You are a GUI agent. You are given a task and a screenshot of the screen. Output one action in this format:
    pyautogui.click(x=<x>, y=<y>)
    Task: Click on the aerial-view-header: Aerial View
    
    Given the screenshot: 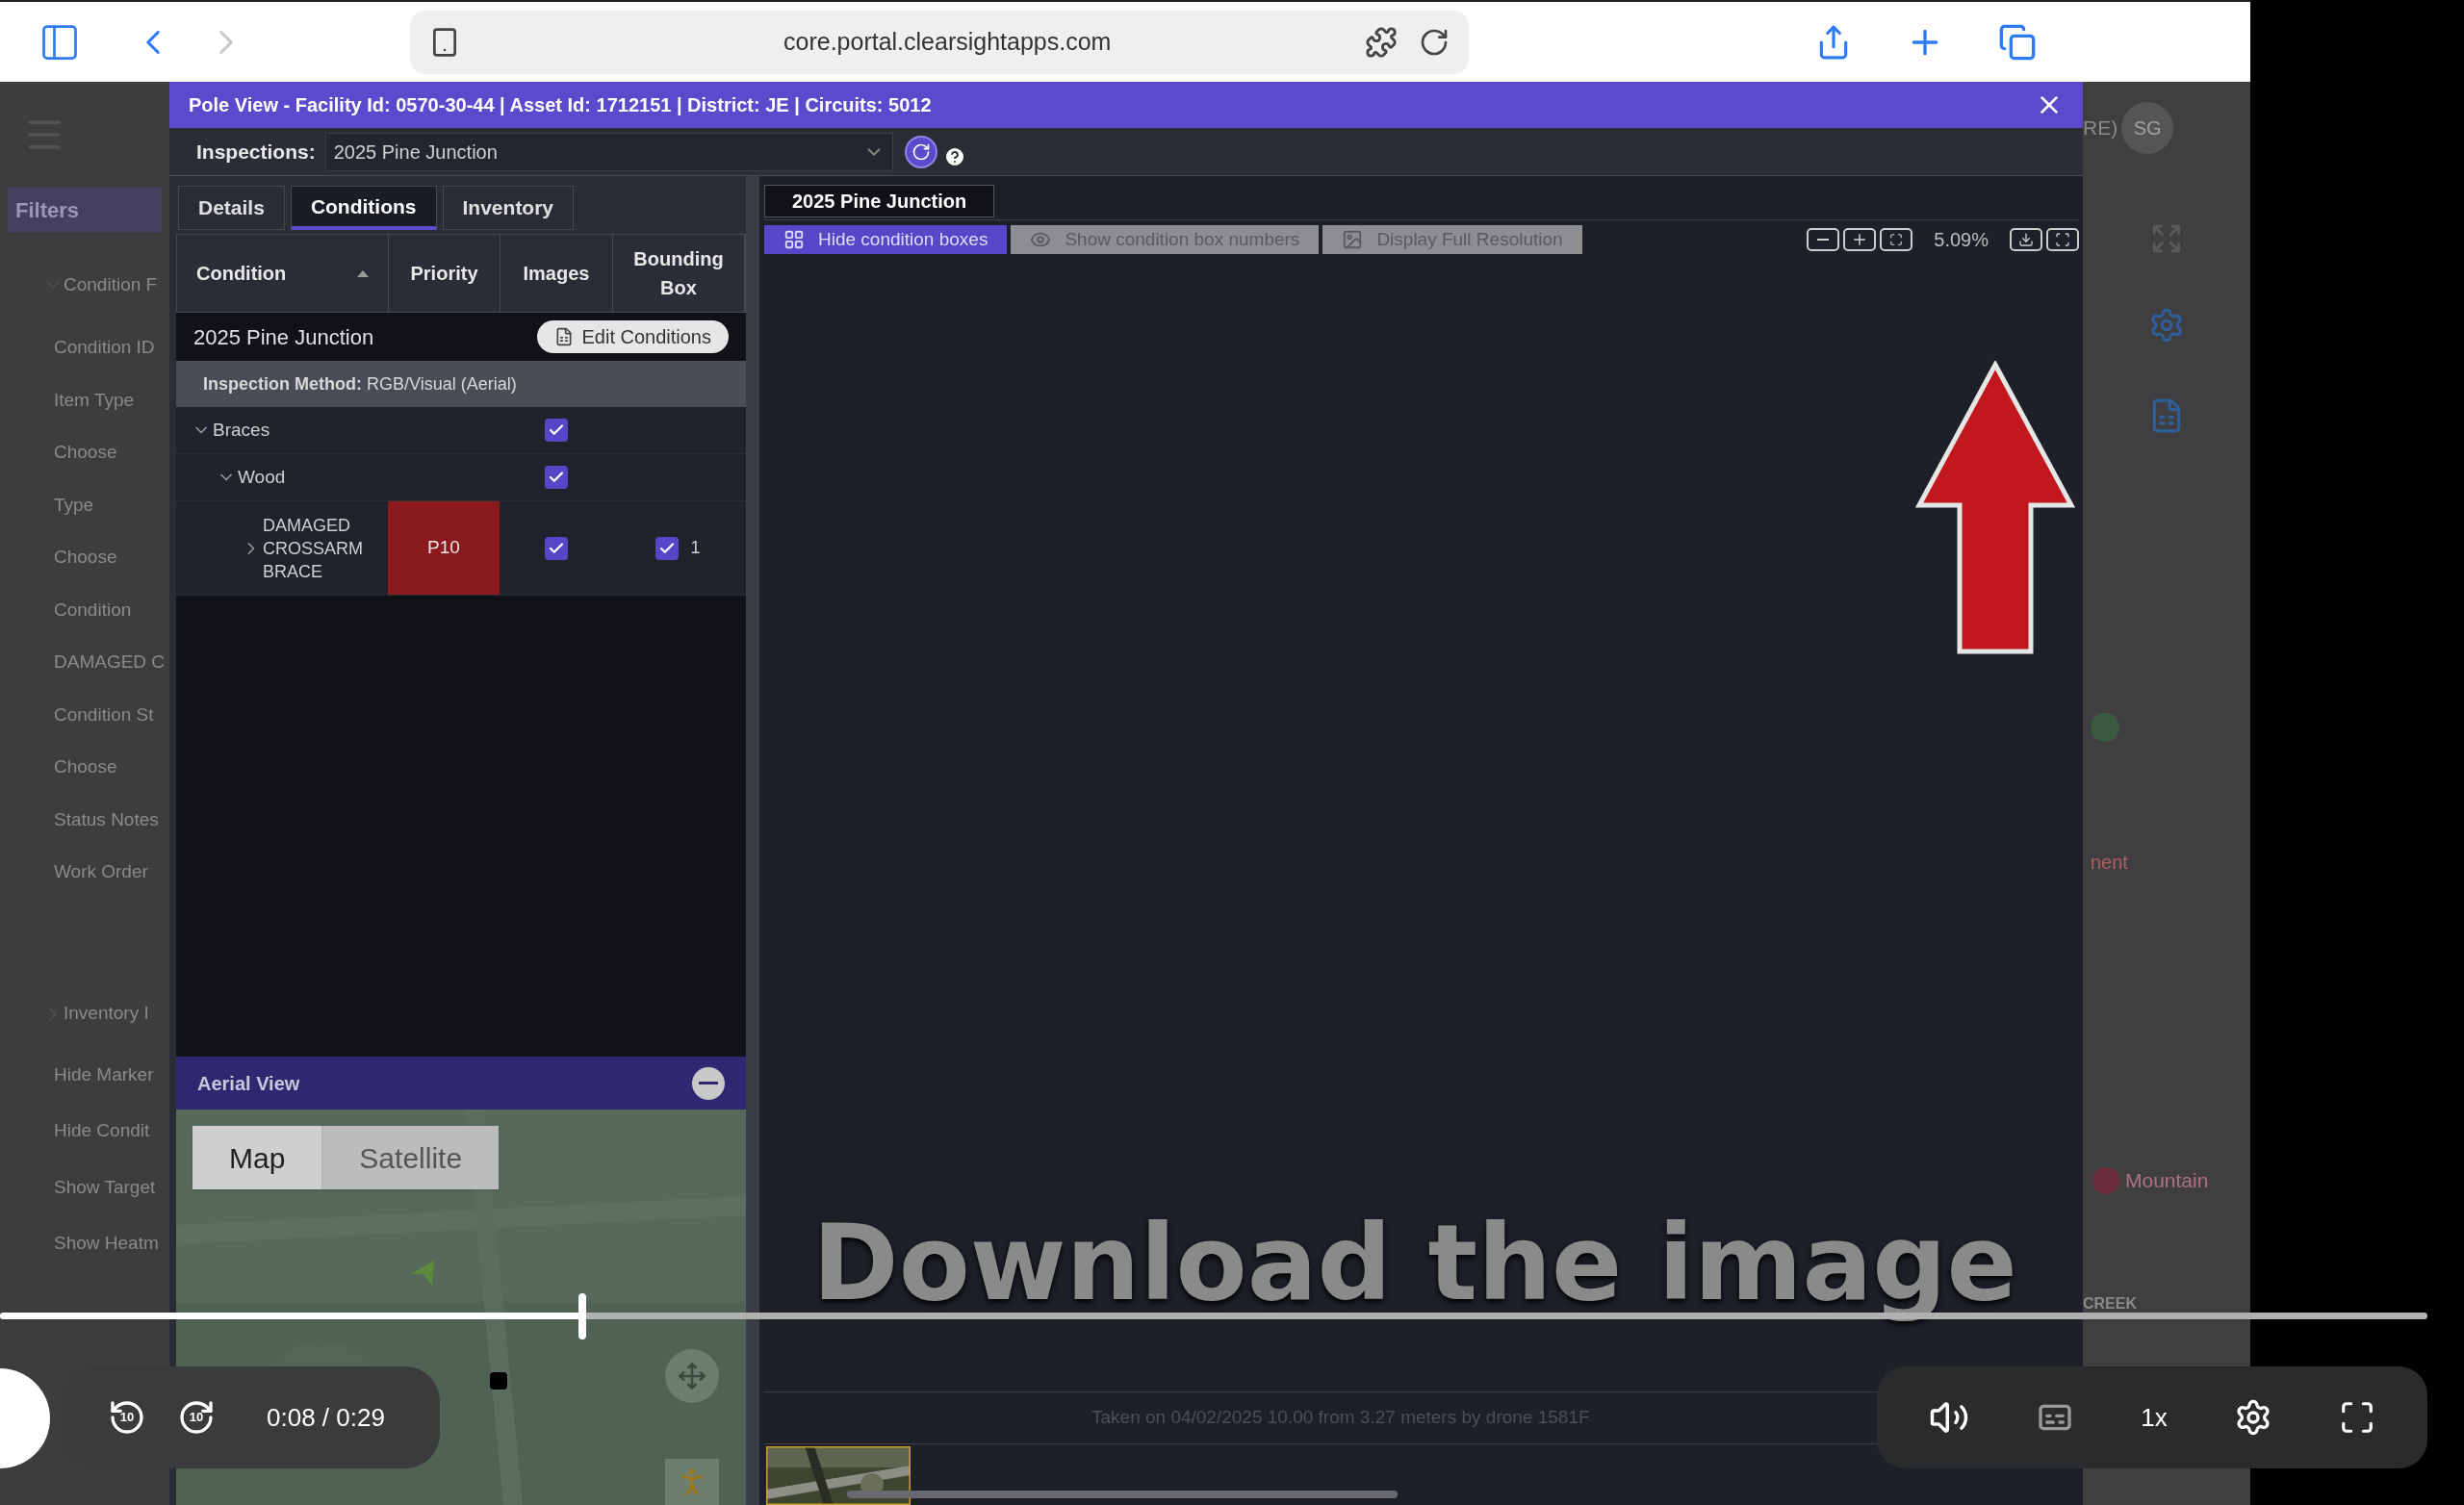 What is the action you would take?
    pyautogui.click(x=461, y=1084)
    